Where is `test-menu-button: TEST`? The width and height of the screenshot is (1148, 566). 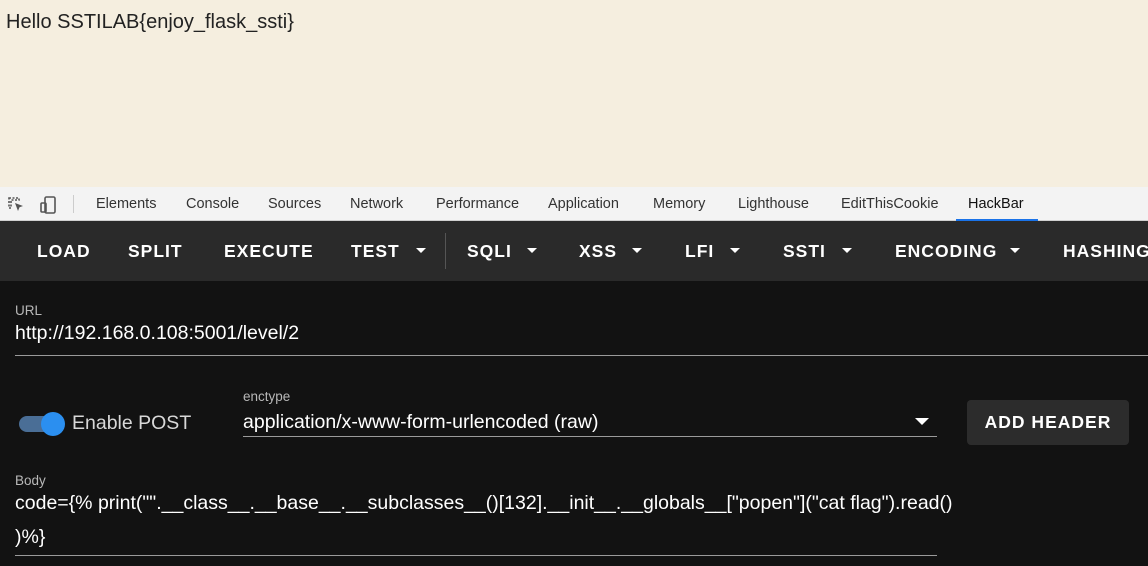 test-menu-button: TEST is located at coordinates (390, 251).